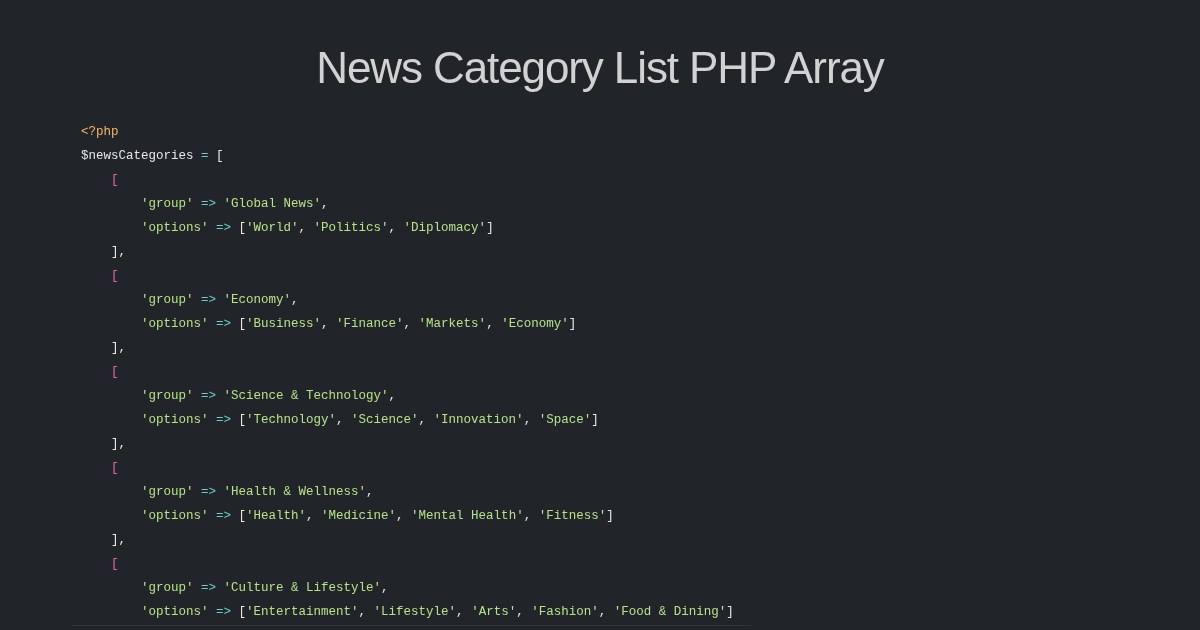 The height and width of the screenshot is (630, 1200). Describe the element at coordinates (235, 204) in the screenshot. I see `code-line: 'group' => 'Global News',` at that location.